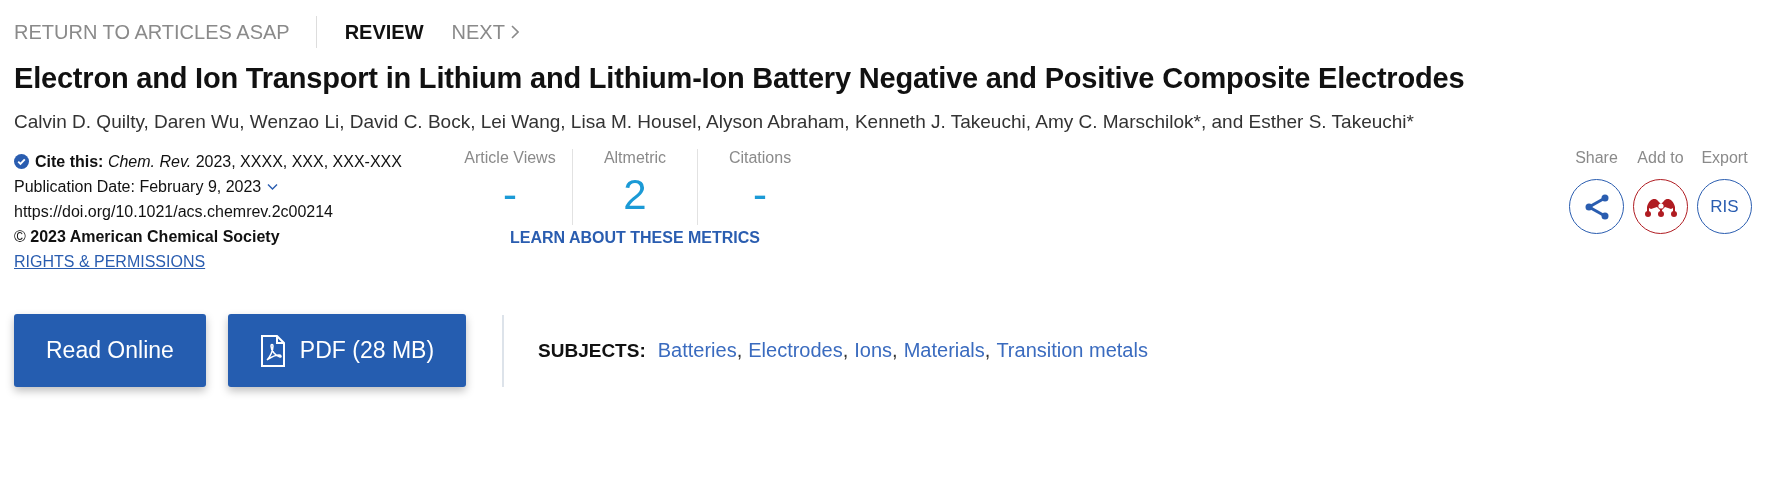  I want to click on action-label: Add to, so click(1660, 158).